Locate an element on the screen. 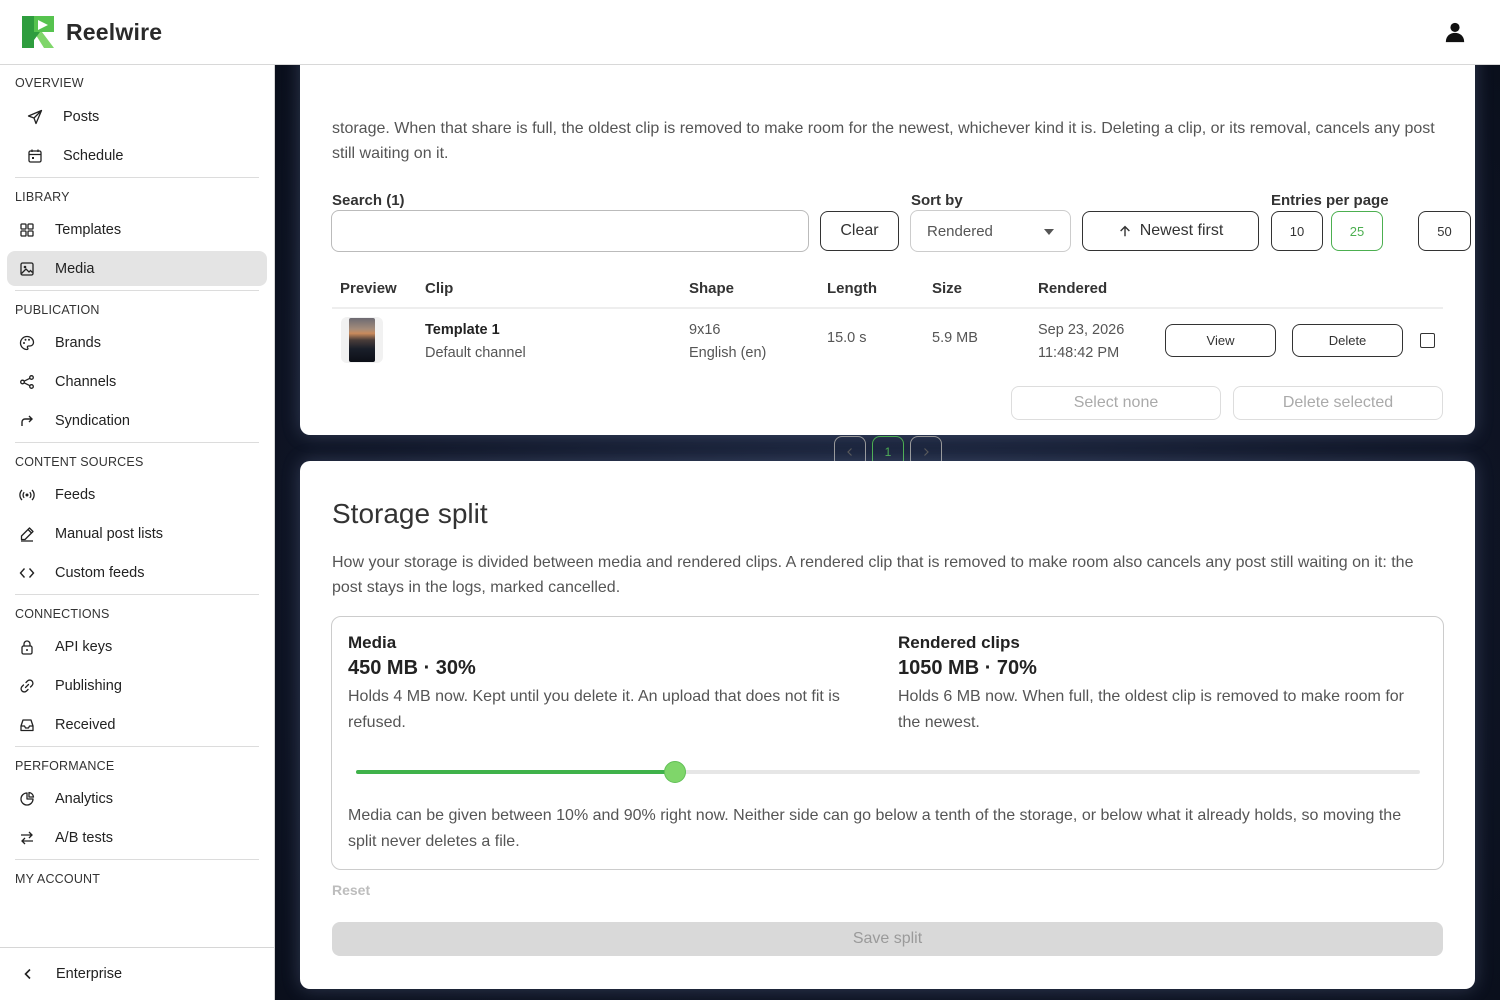 This screenshot has width=1500, height=1000. search-input is located at coordinates (570, 231).